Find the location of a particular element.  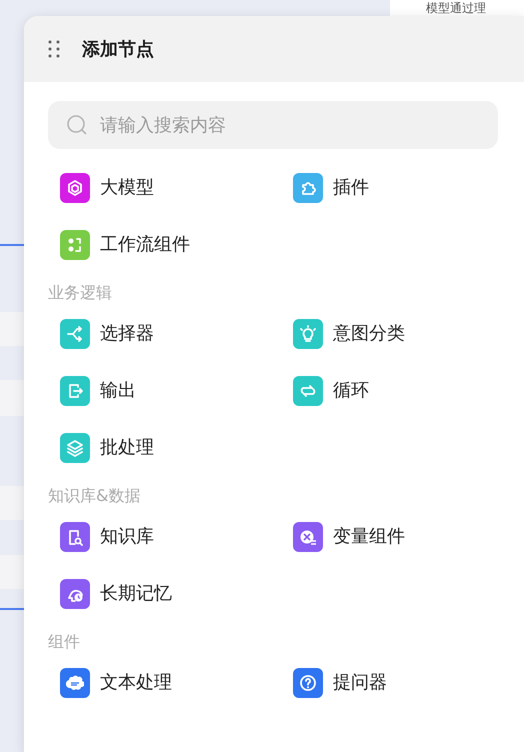

node-option: 选择器 is located at coordinates (176, 333).